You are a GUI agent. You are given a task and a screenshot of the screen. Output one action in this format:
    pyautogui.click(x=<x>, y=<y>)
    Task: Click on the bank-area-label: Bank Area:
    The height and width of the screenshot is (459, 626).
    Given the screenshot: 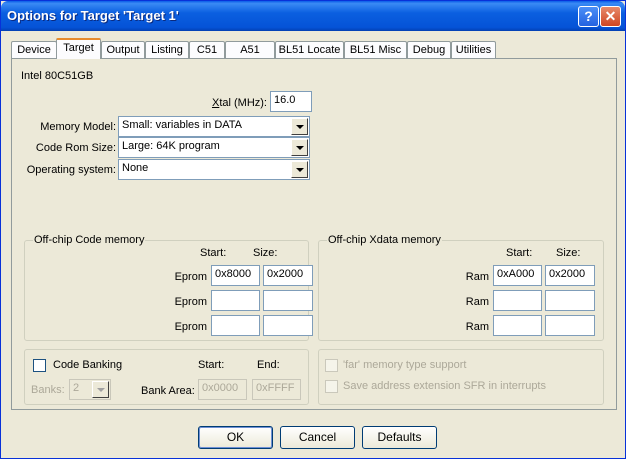 What is the action you would take?
    pyautogui.click(x=168, y=391)
    